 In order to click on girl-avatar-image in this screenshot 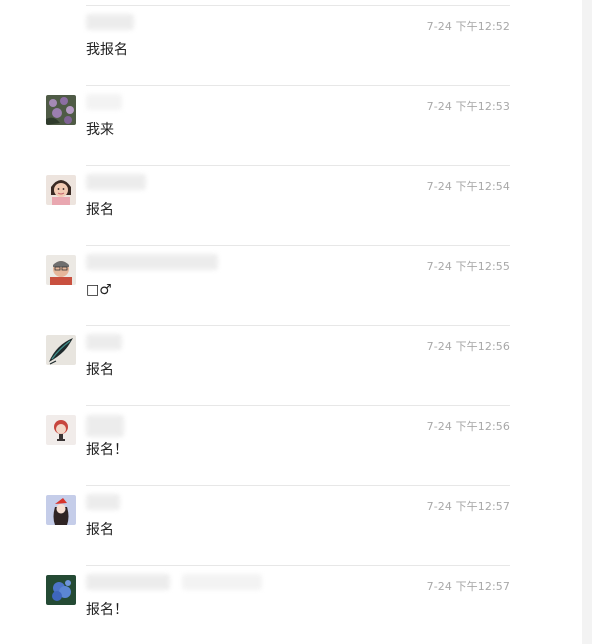, I will do `click(61, 190)`.